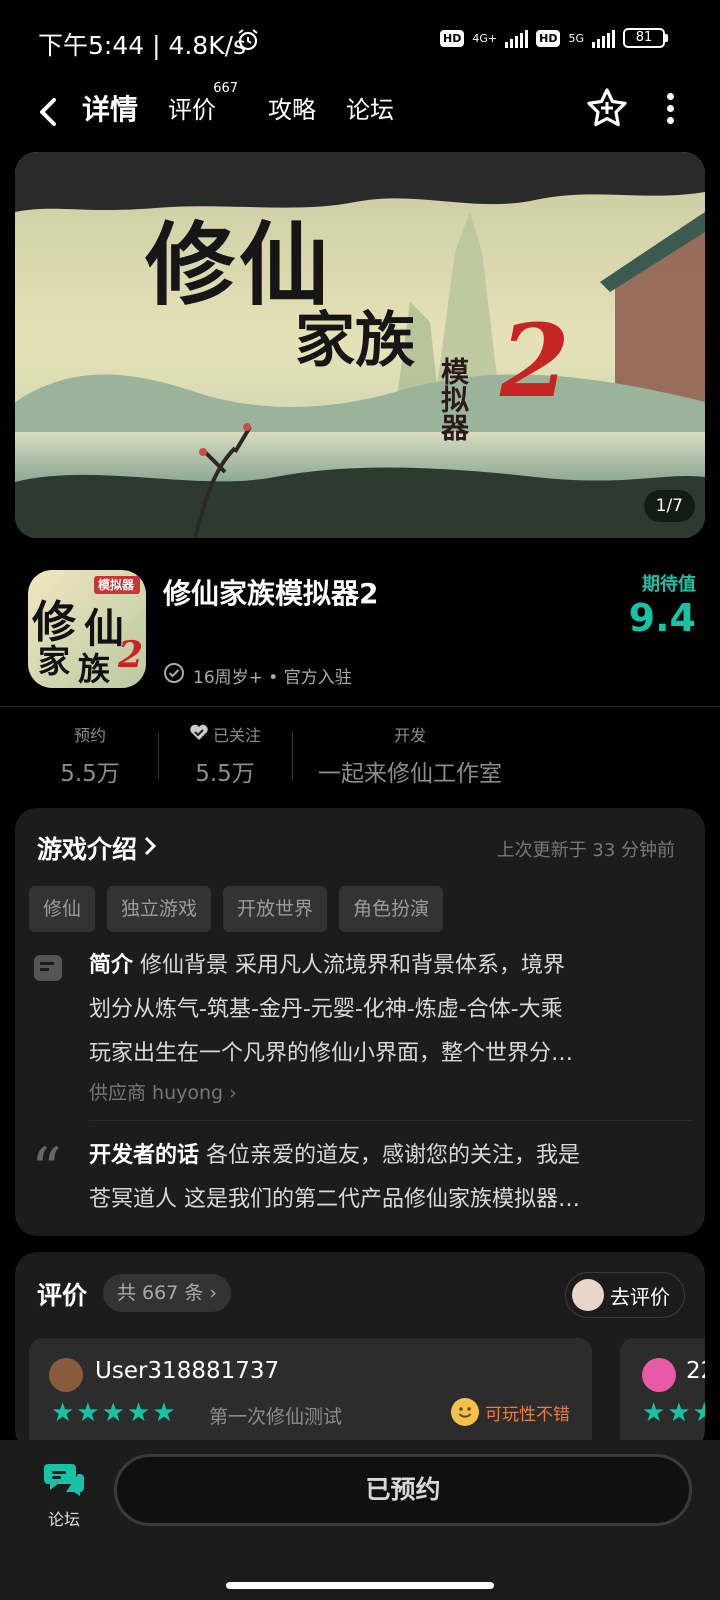 The image size is (720, 1600). What do you see at coordinates (360, 1585) in the screenshot?
I see `home-indicator` at bounding box center [360, 1585].